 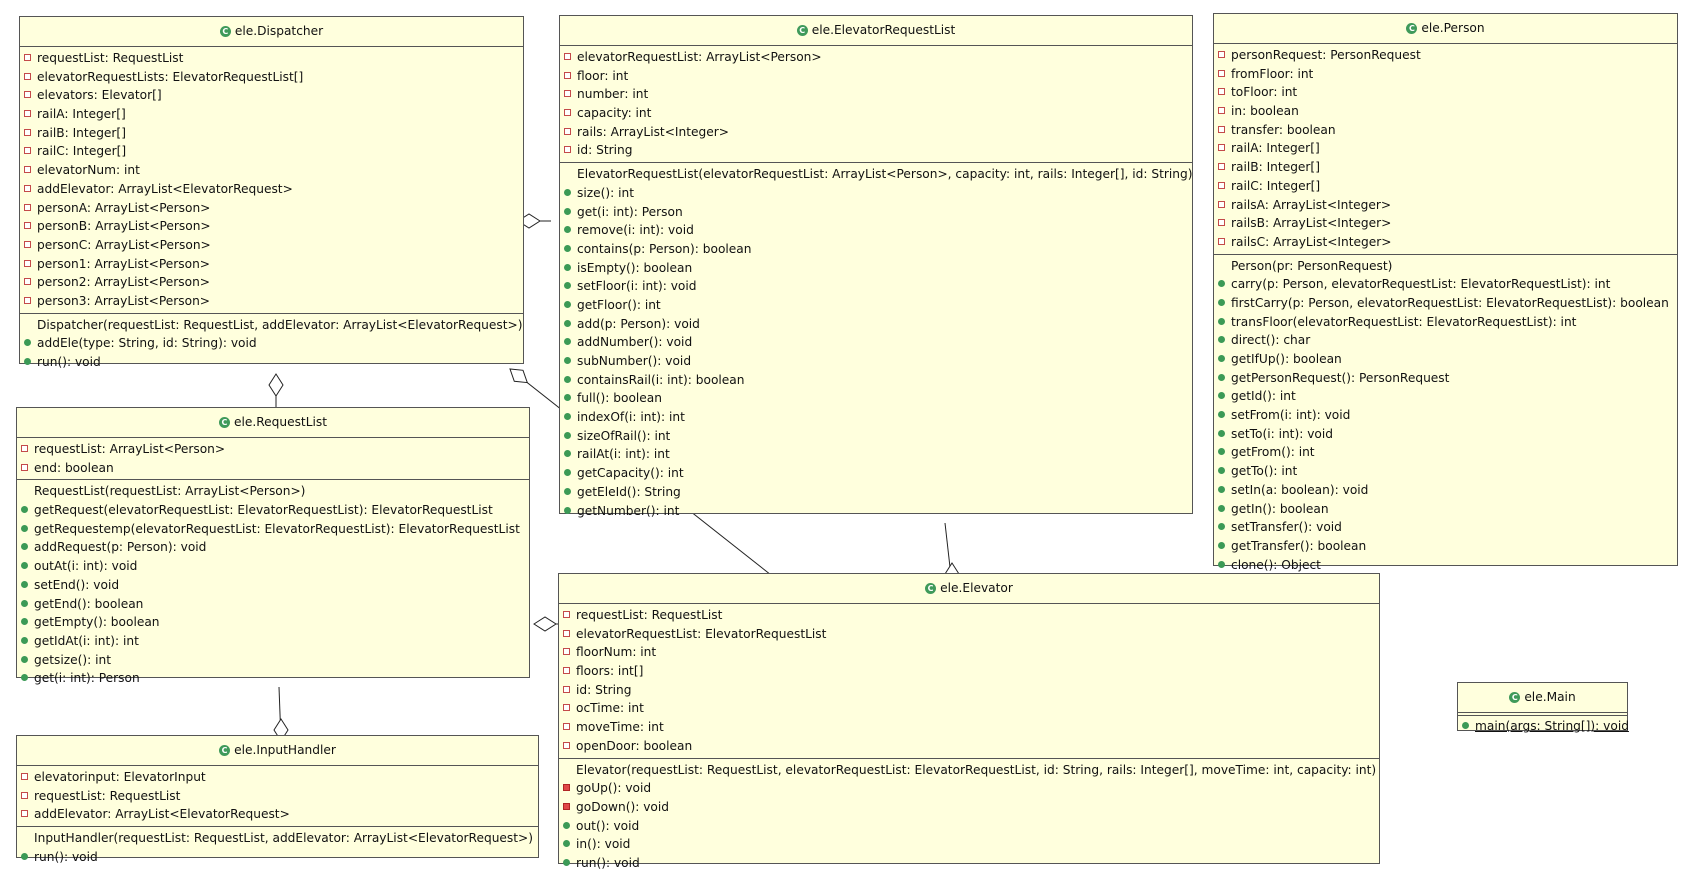 I want to click on method-row: setFloor(i: int): void, so click(x=878, y=286).